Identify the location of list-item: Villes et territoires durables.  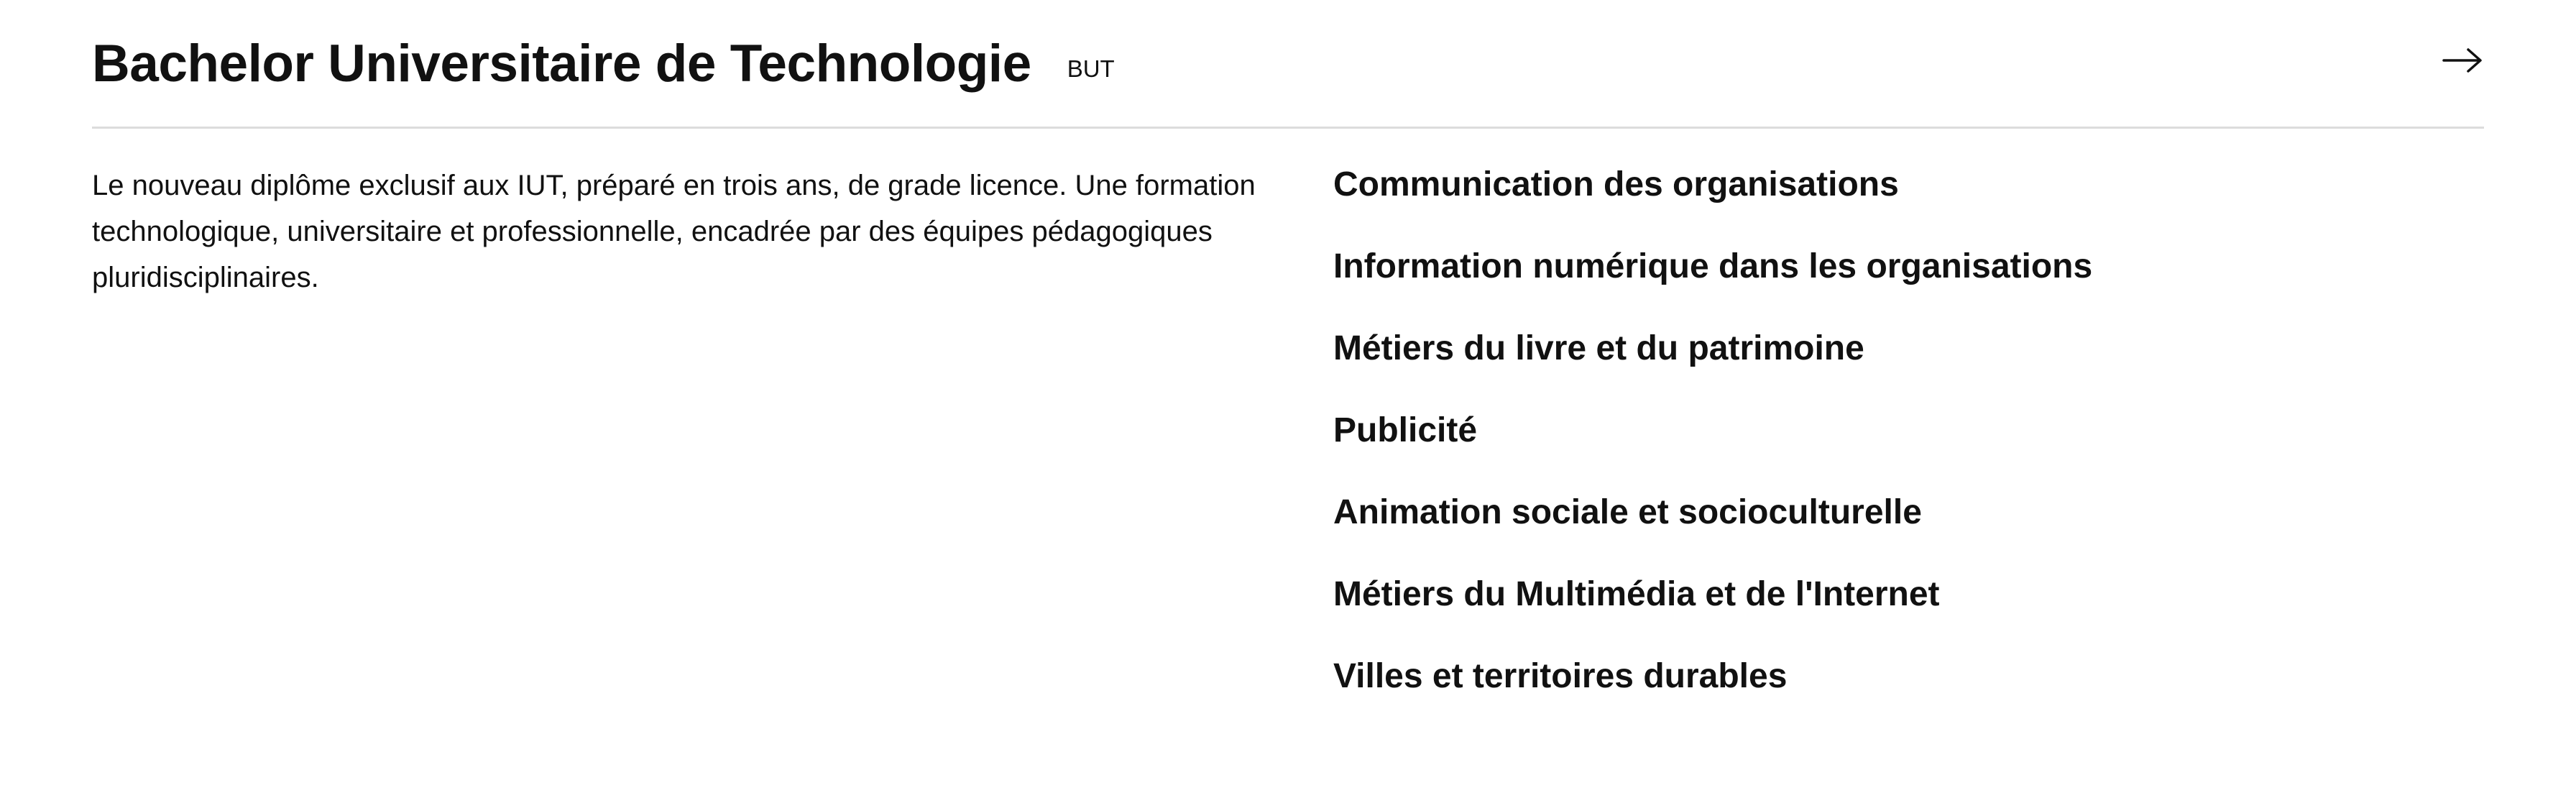
(1712, 692).